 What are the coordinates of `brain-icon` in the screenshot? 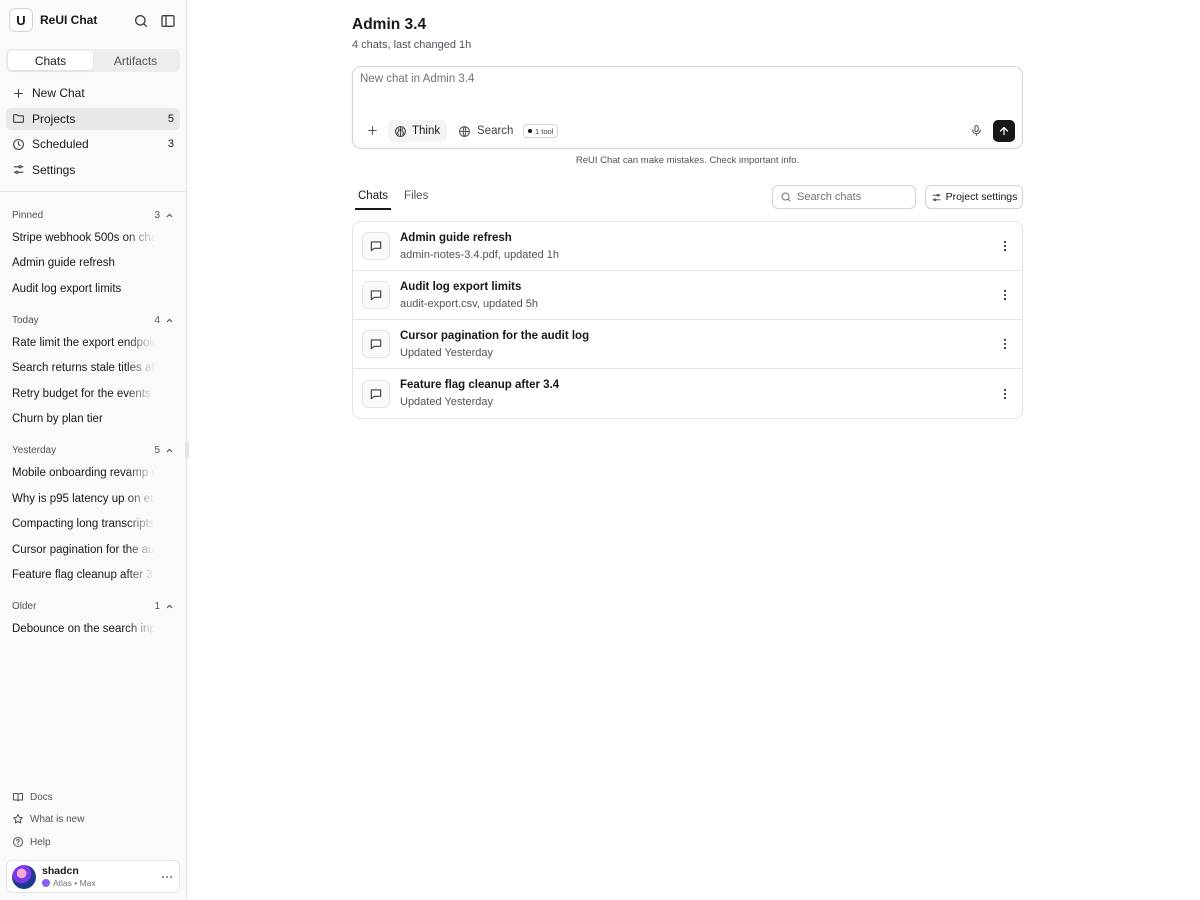 It's located at (400, 131).